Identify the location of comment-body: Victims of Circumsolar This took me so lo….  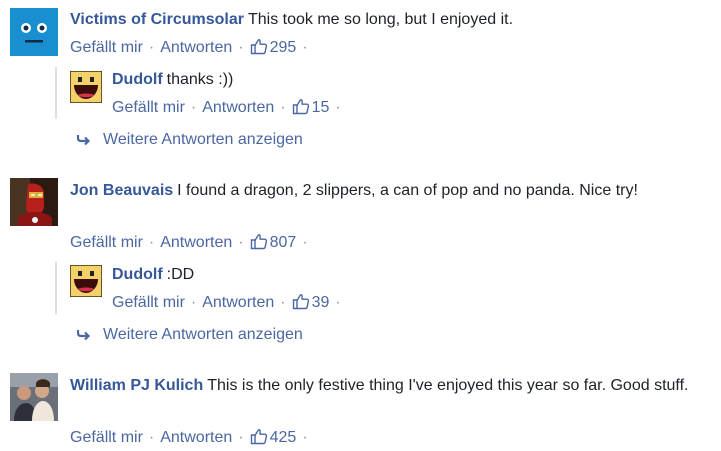
(390, 19).